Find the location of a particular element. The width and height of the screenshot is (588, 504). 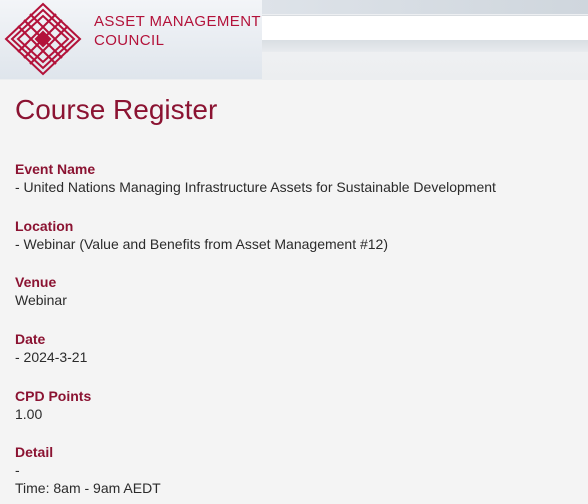

amc-lattice-logo-icon is located at coordinates (43, 39).